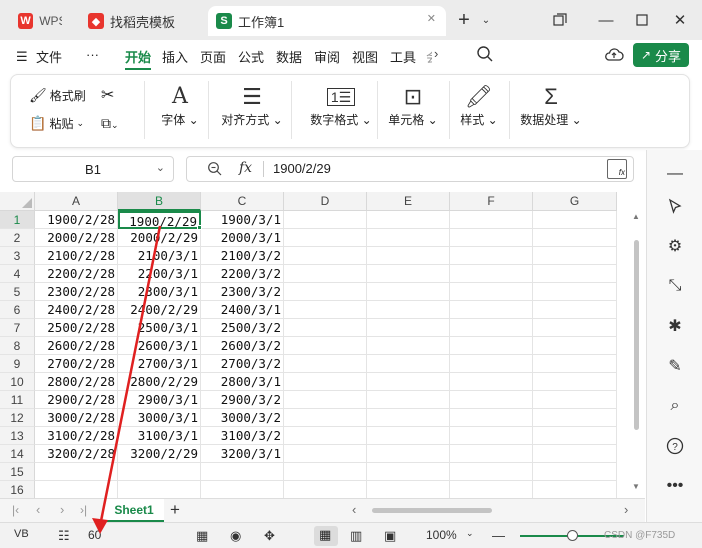  Describe the element at coordinates (17, 238) in the screenshot. I see `row-header: 2` at that location.